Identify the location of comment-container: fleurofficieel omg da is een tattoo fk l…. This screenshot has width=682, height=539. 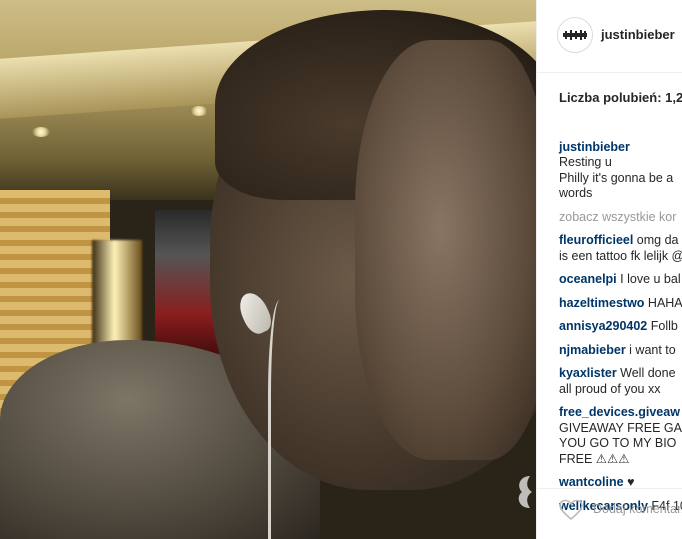
(620, 373).